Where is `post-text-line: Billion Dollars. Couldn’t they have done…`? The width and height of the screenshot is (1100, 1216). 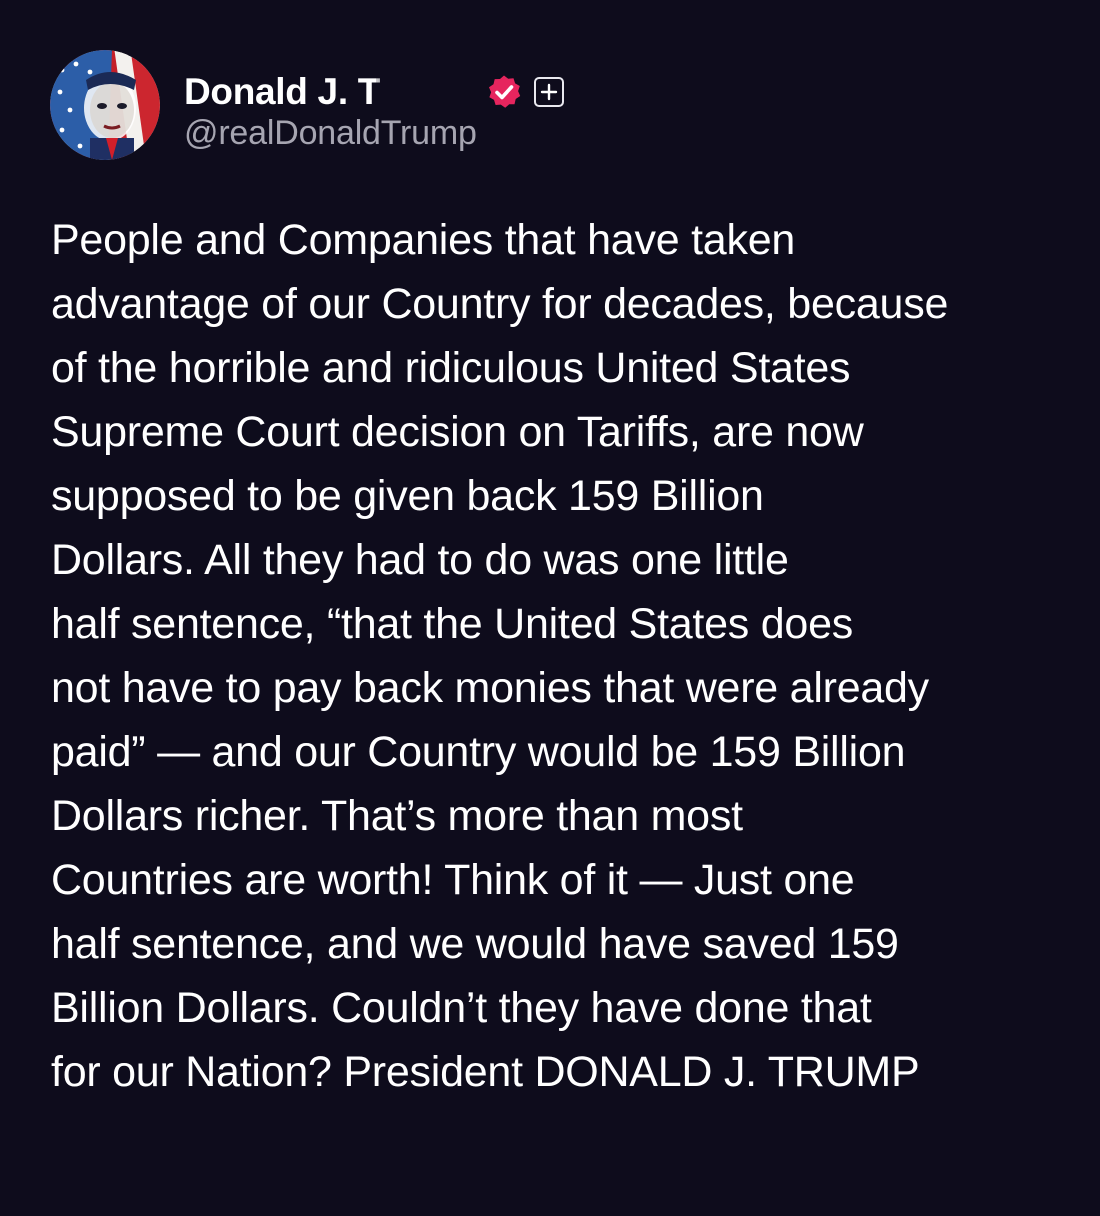 post-text-line: Billion Dollars. Couldn’t they have done… is located at coordinates (461, 1008).